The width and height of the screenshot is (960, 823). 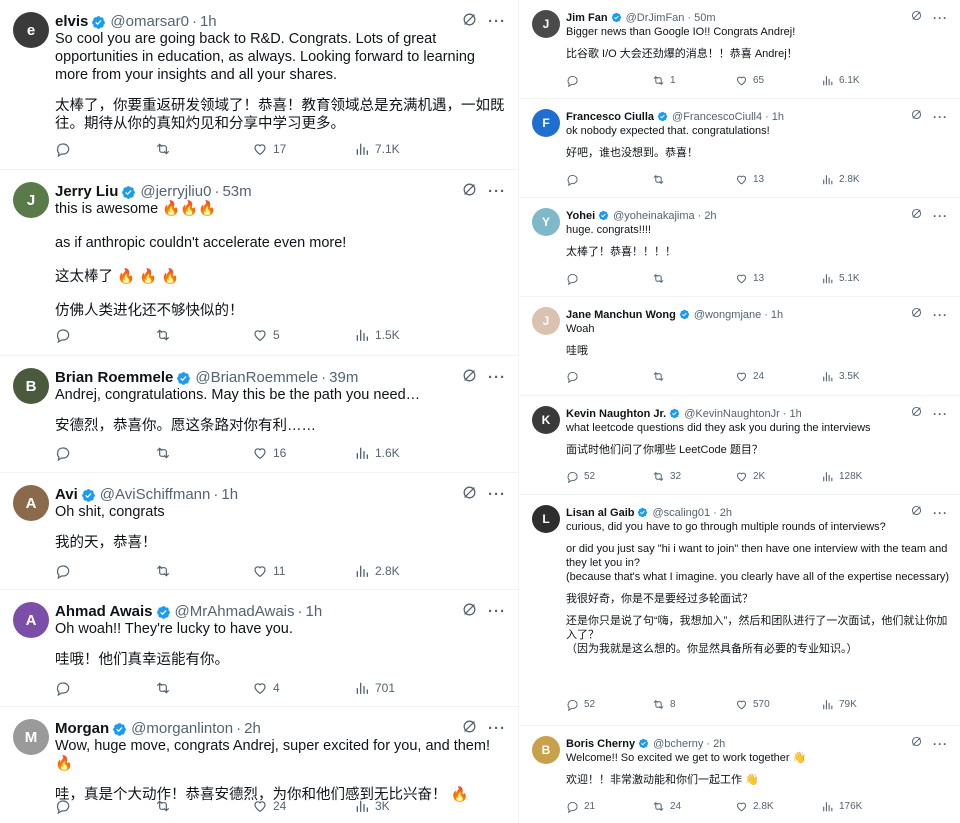 I want to click on like-button: 16, so click(x=303, y=453).